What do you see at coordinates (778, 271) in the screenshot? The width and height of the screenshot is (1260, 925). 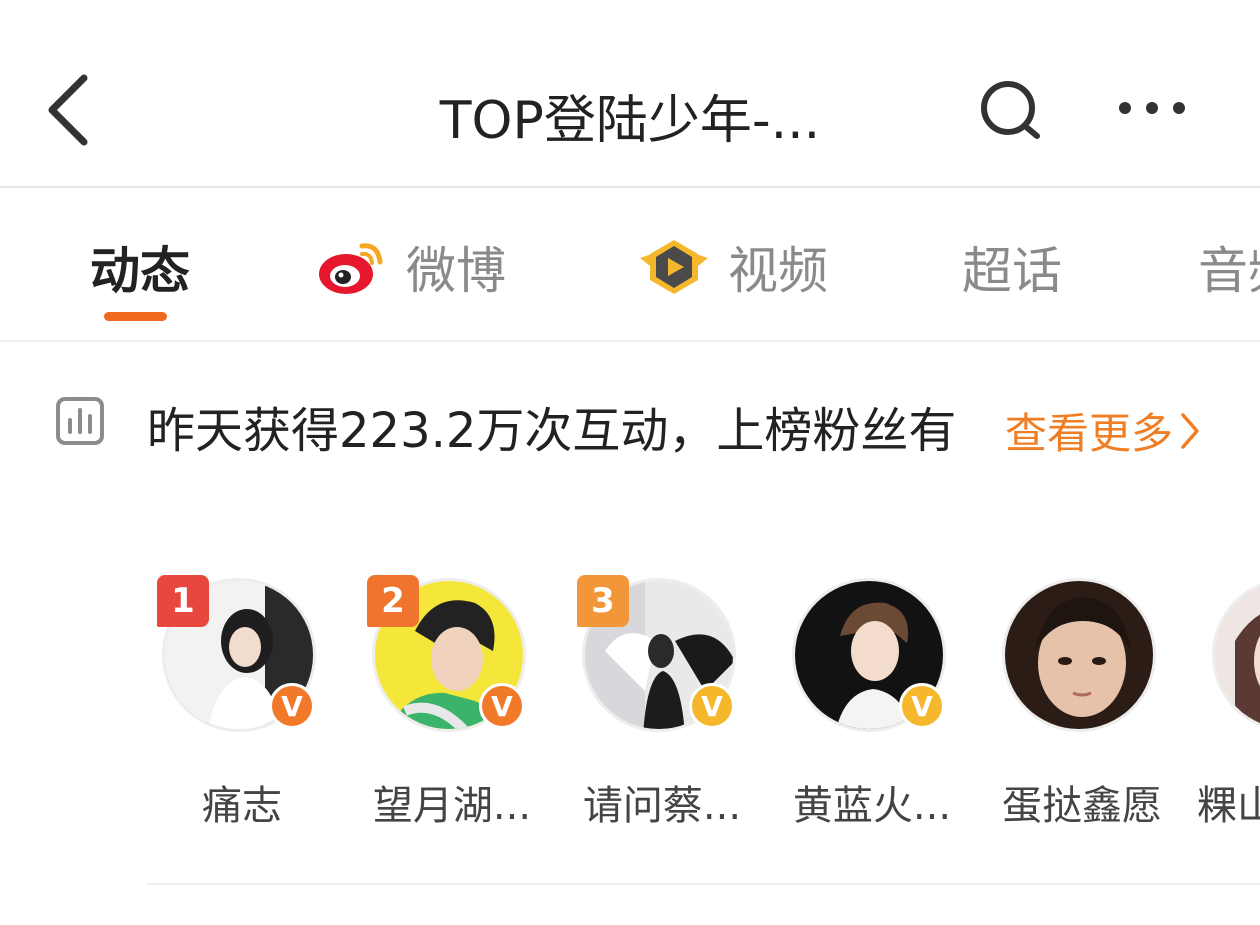 I see `tab-label: 视频` at bounding box center [778, 271].